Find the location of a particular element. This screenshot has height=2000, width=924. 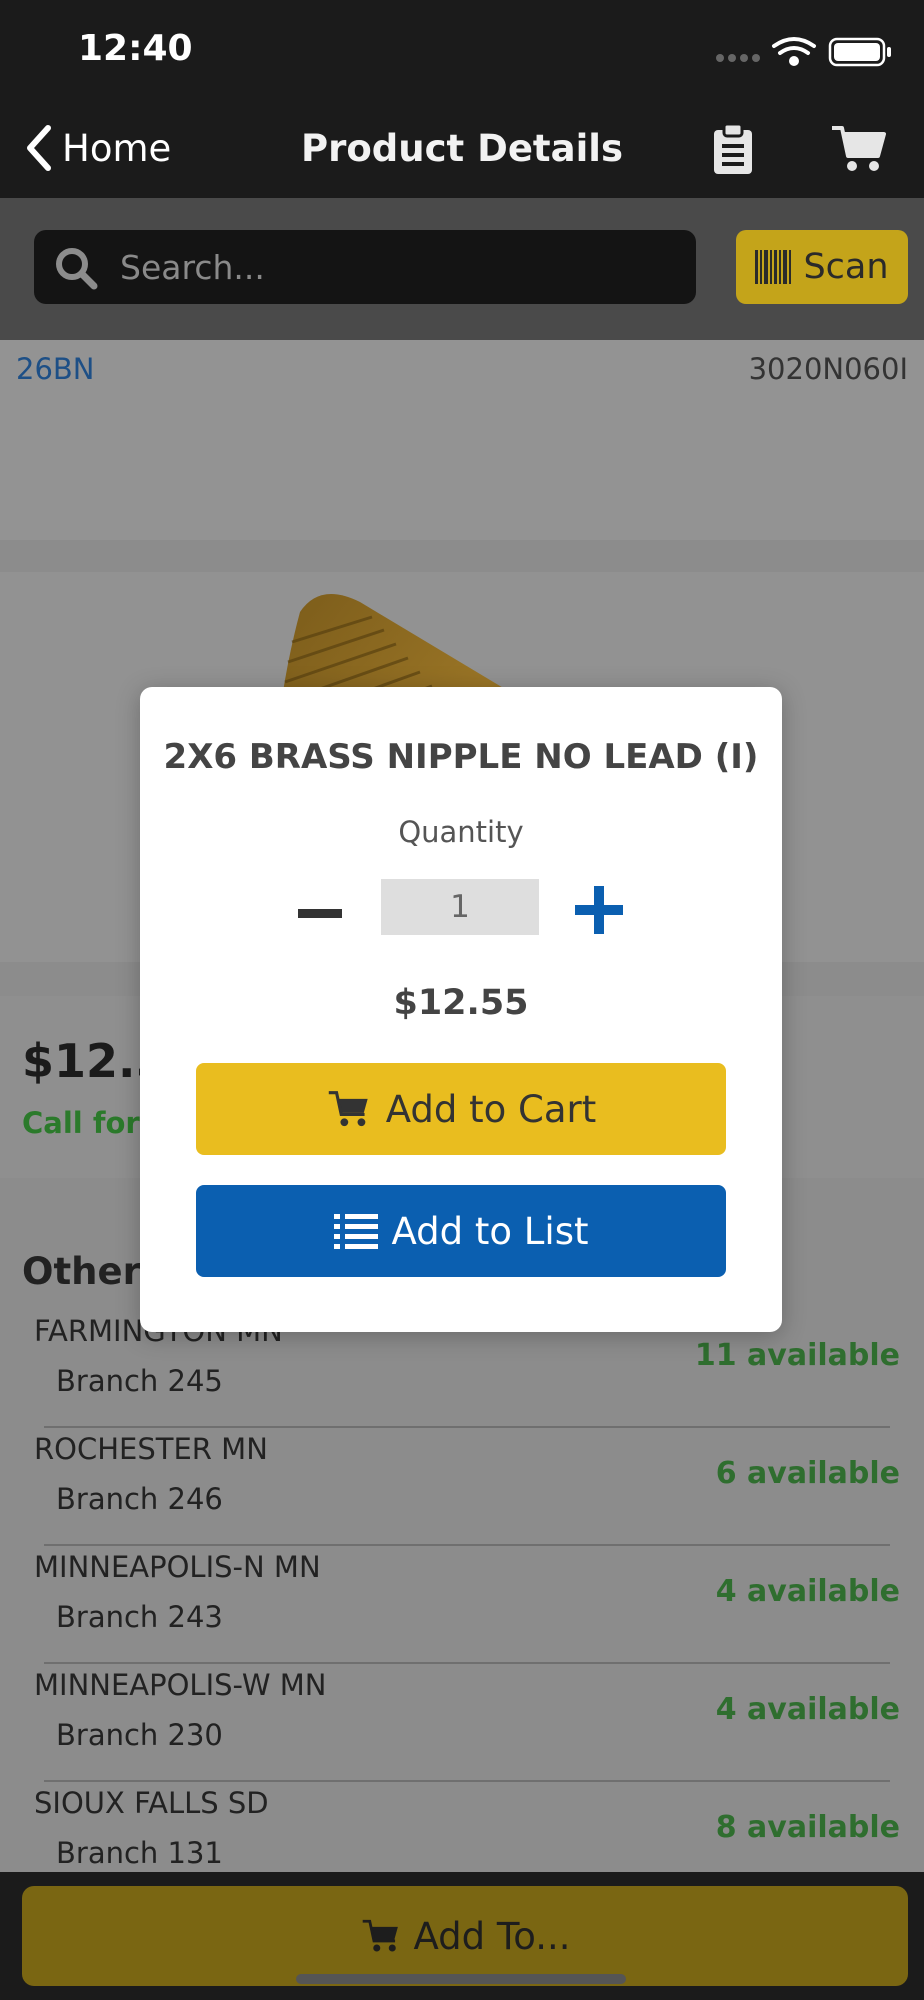

increase-quantity-button is located at coordinates (599, 910).